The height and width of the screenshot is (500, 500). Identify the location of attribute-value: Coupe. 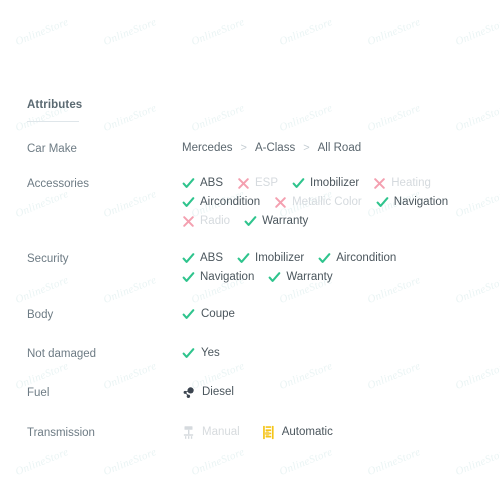
(332, 316).